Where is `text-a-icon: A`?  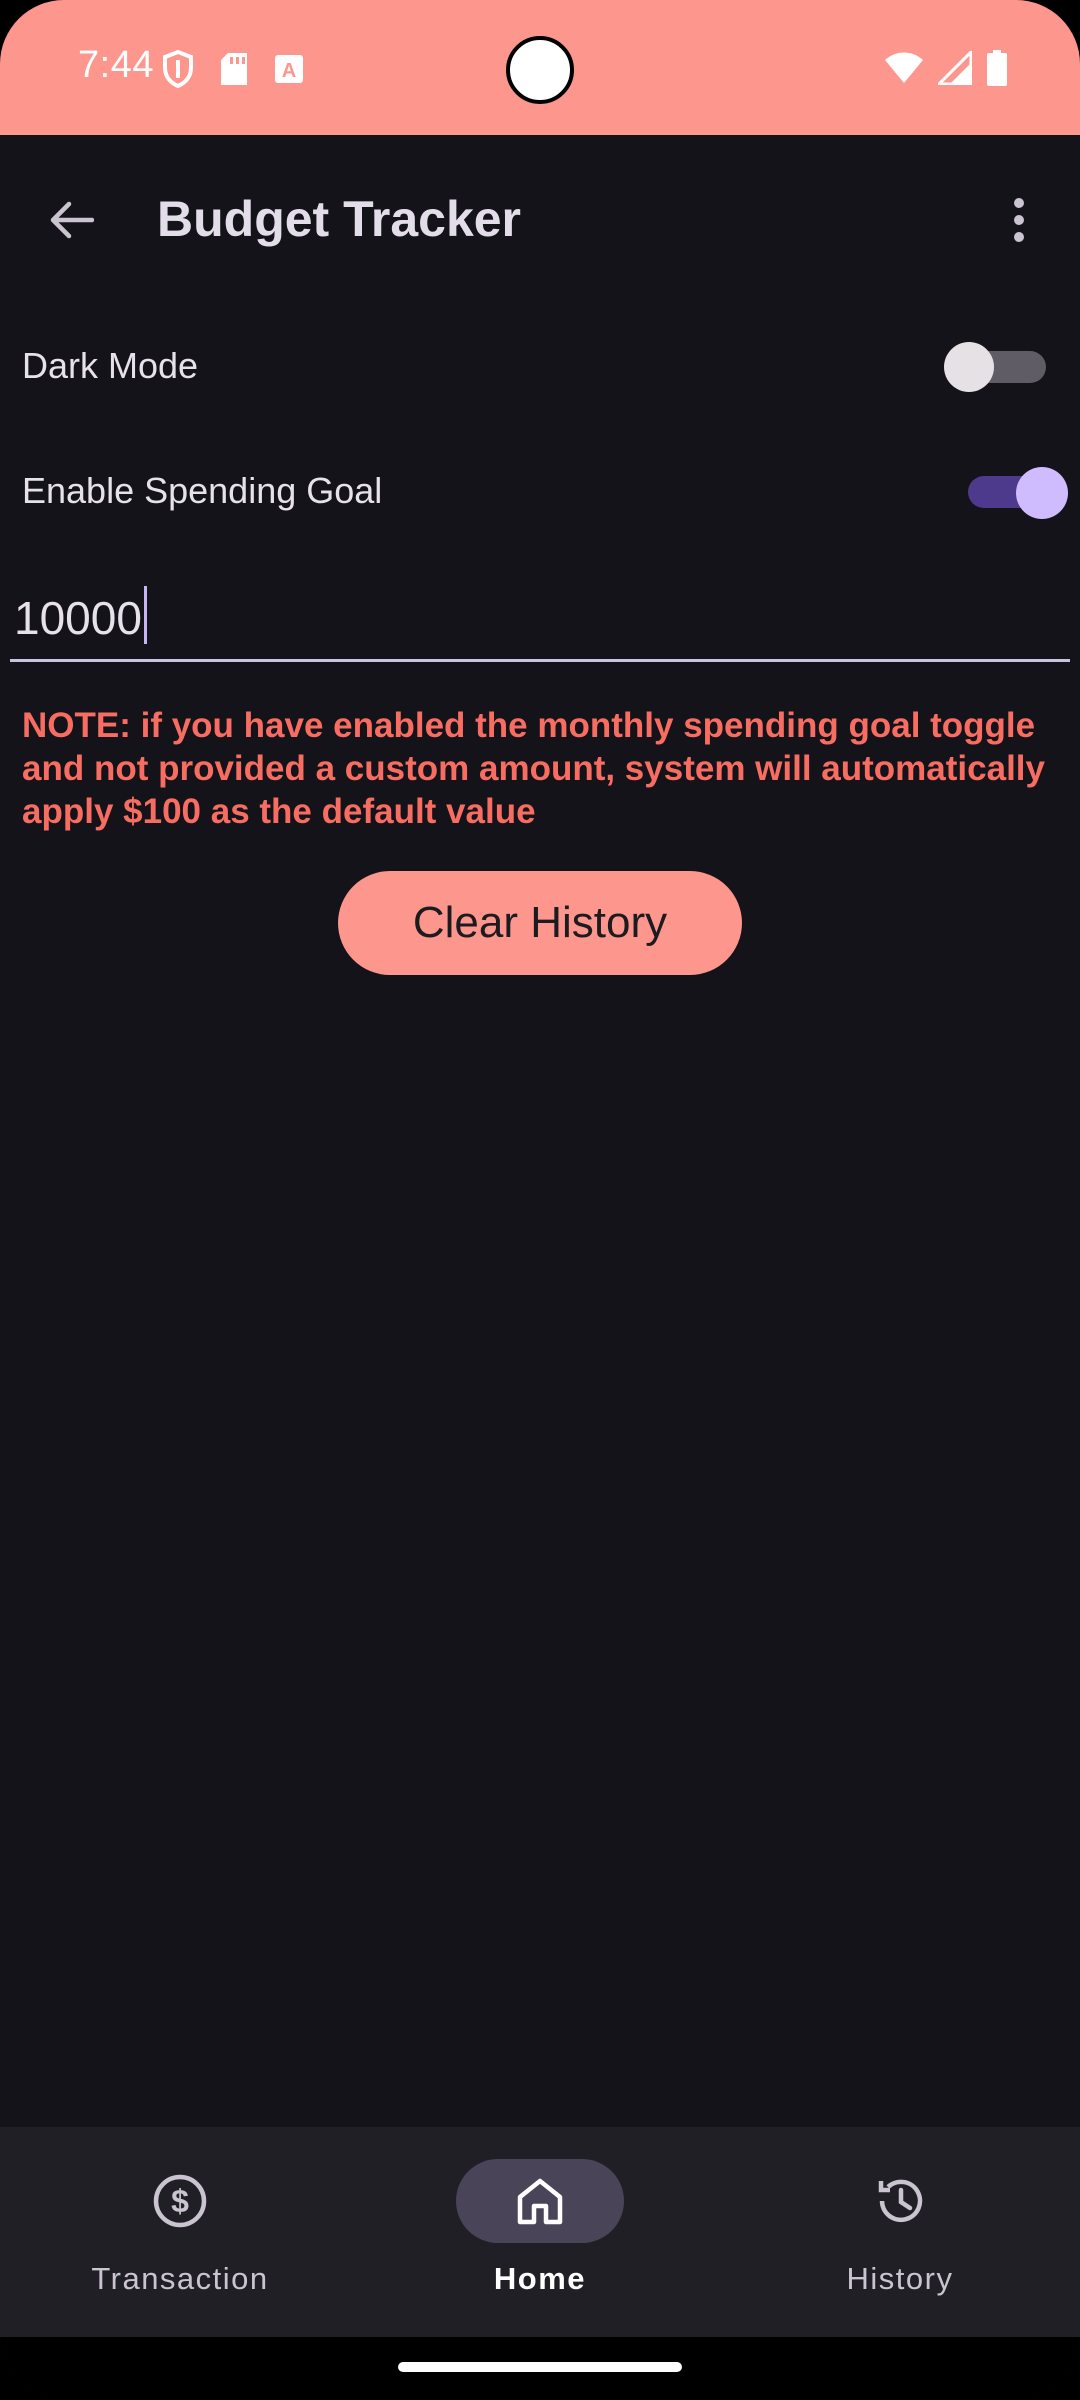
text-a-icon: A is located at coordinates (289, 71).